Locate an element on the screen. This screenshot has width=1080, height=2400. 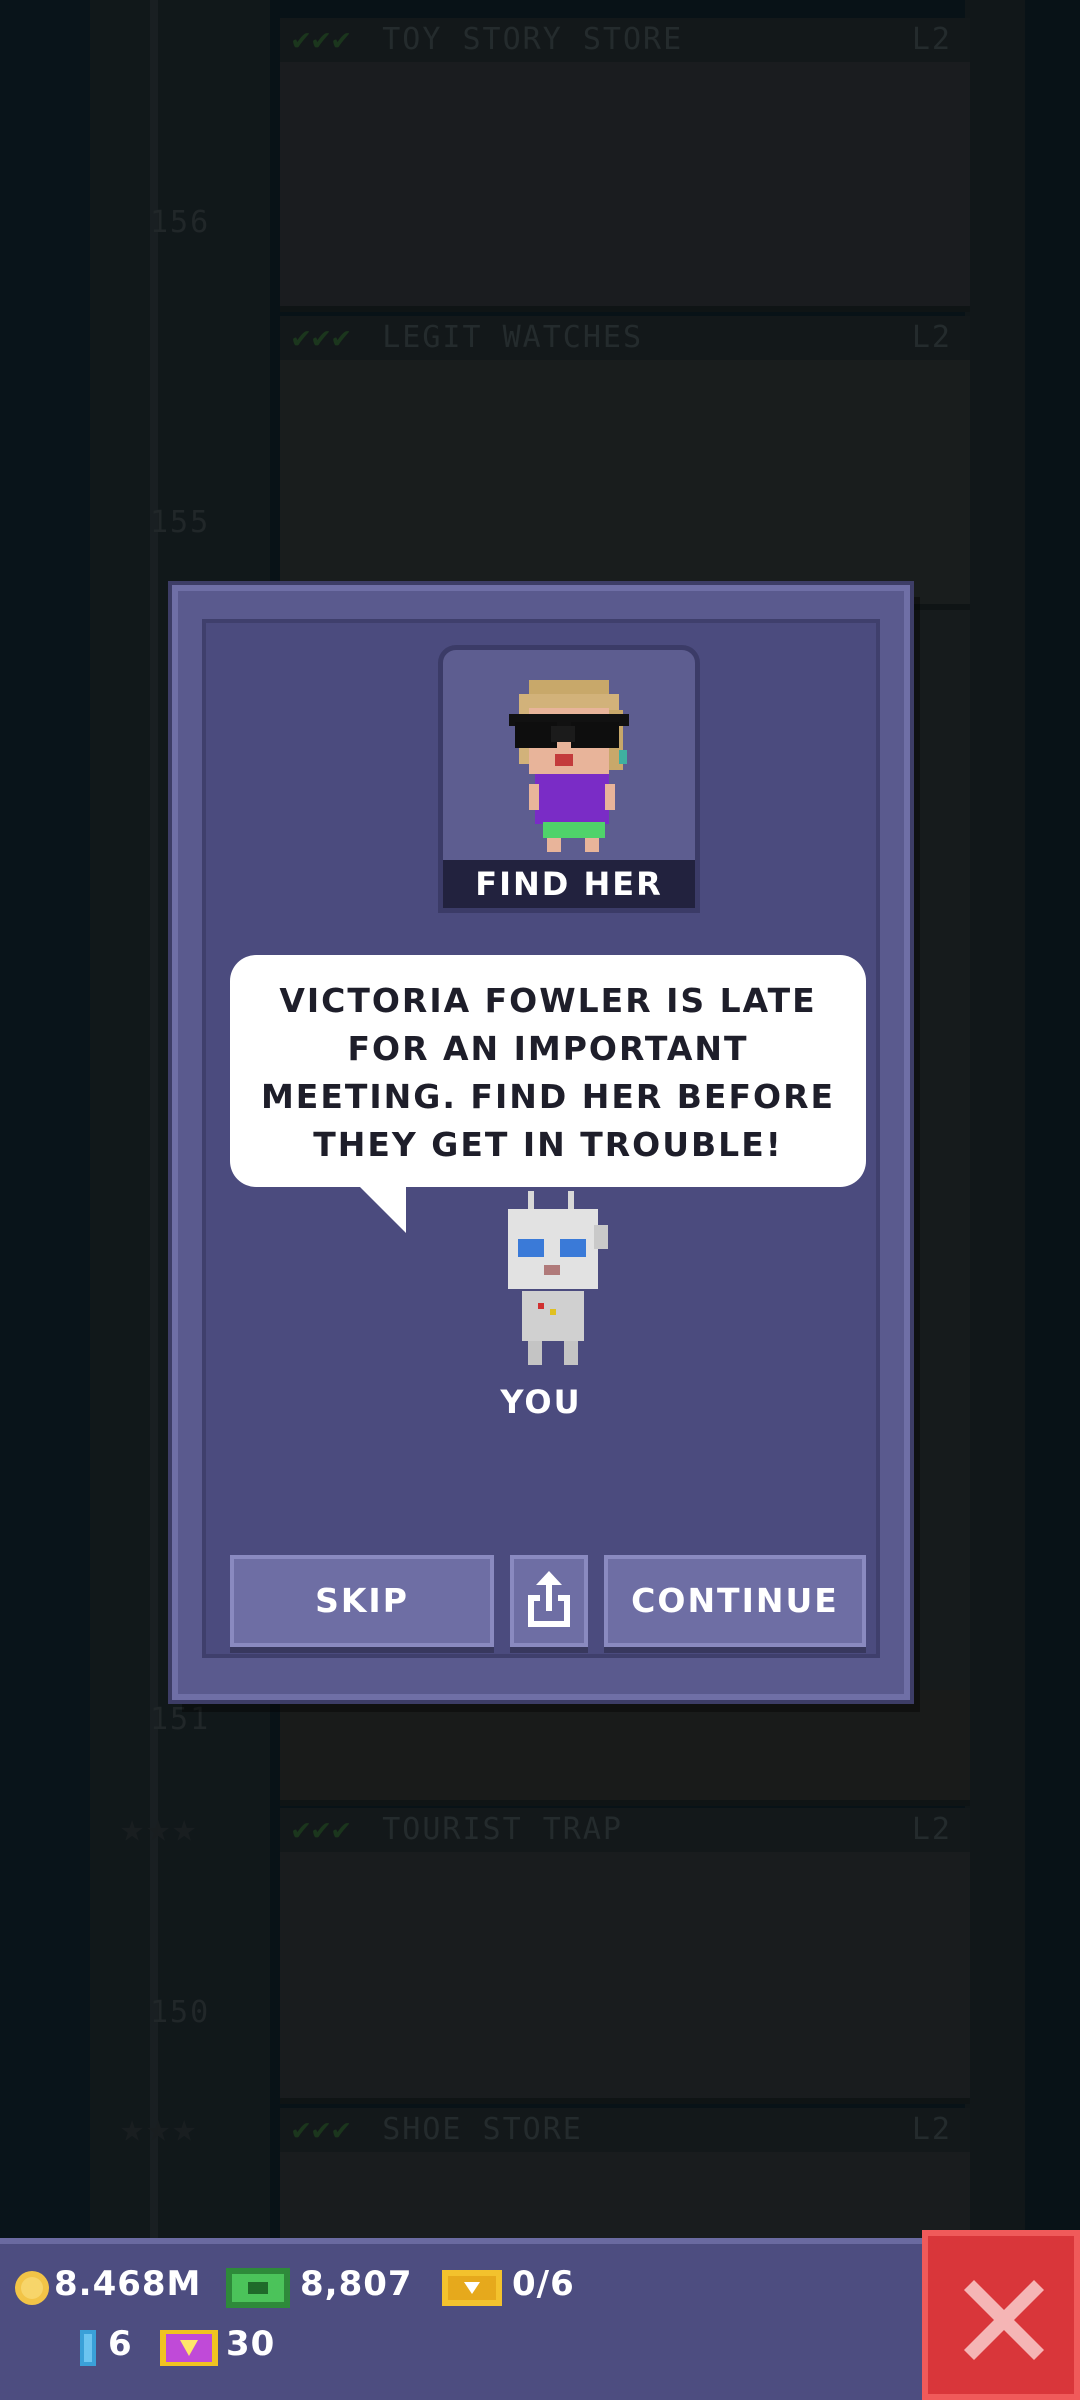
portrait-label: FIND HER is located at coordinates (569, 884).